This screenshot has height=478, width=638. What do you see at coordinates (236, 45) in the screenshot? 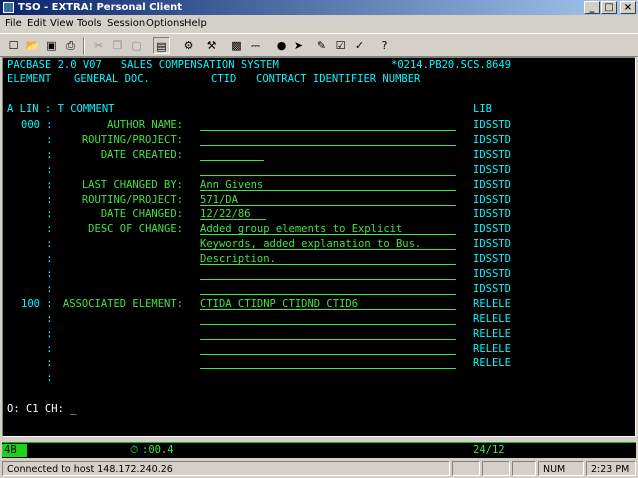
I see `host-icon: ▩` at bounding box center [236, 45].